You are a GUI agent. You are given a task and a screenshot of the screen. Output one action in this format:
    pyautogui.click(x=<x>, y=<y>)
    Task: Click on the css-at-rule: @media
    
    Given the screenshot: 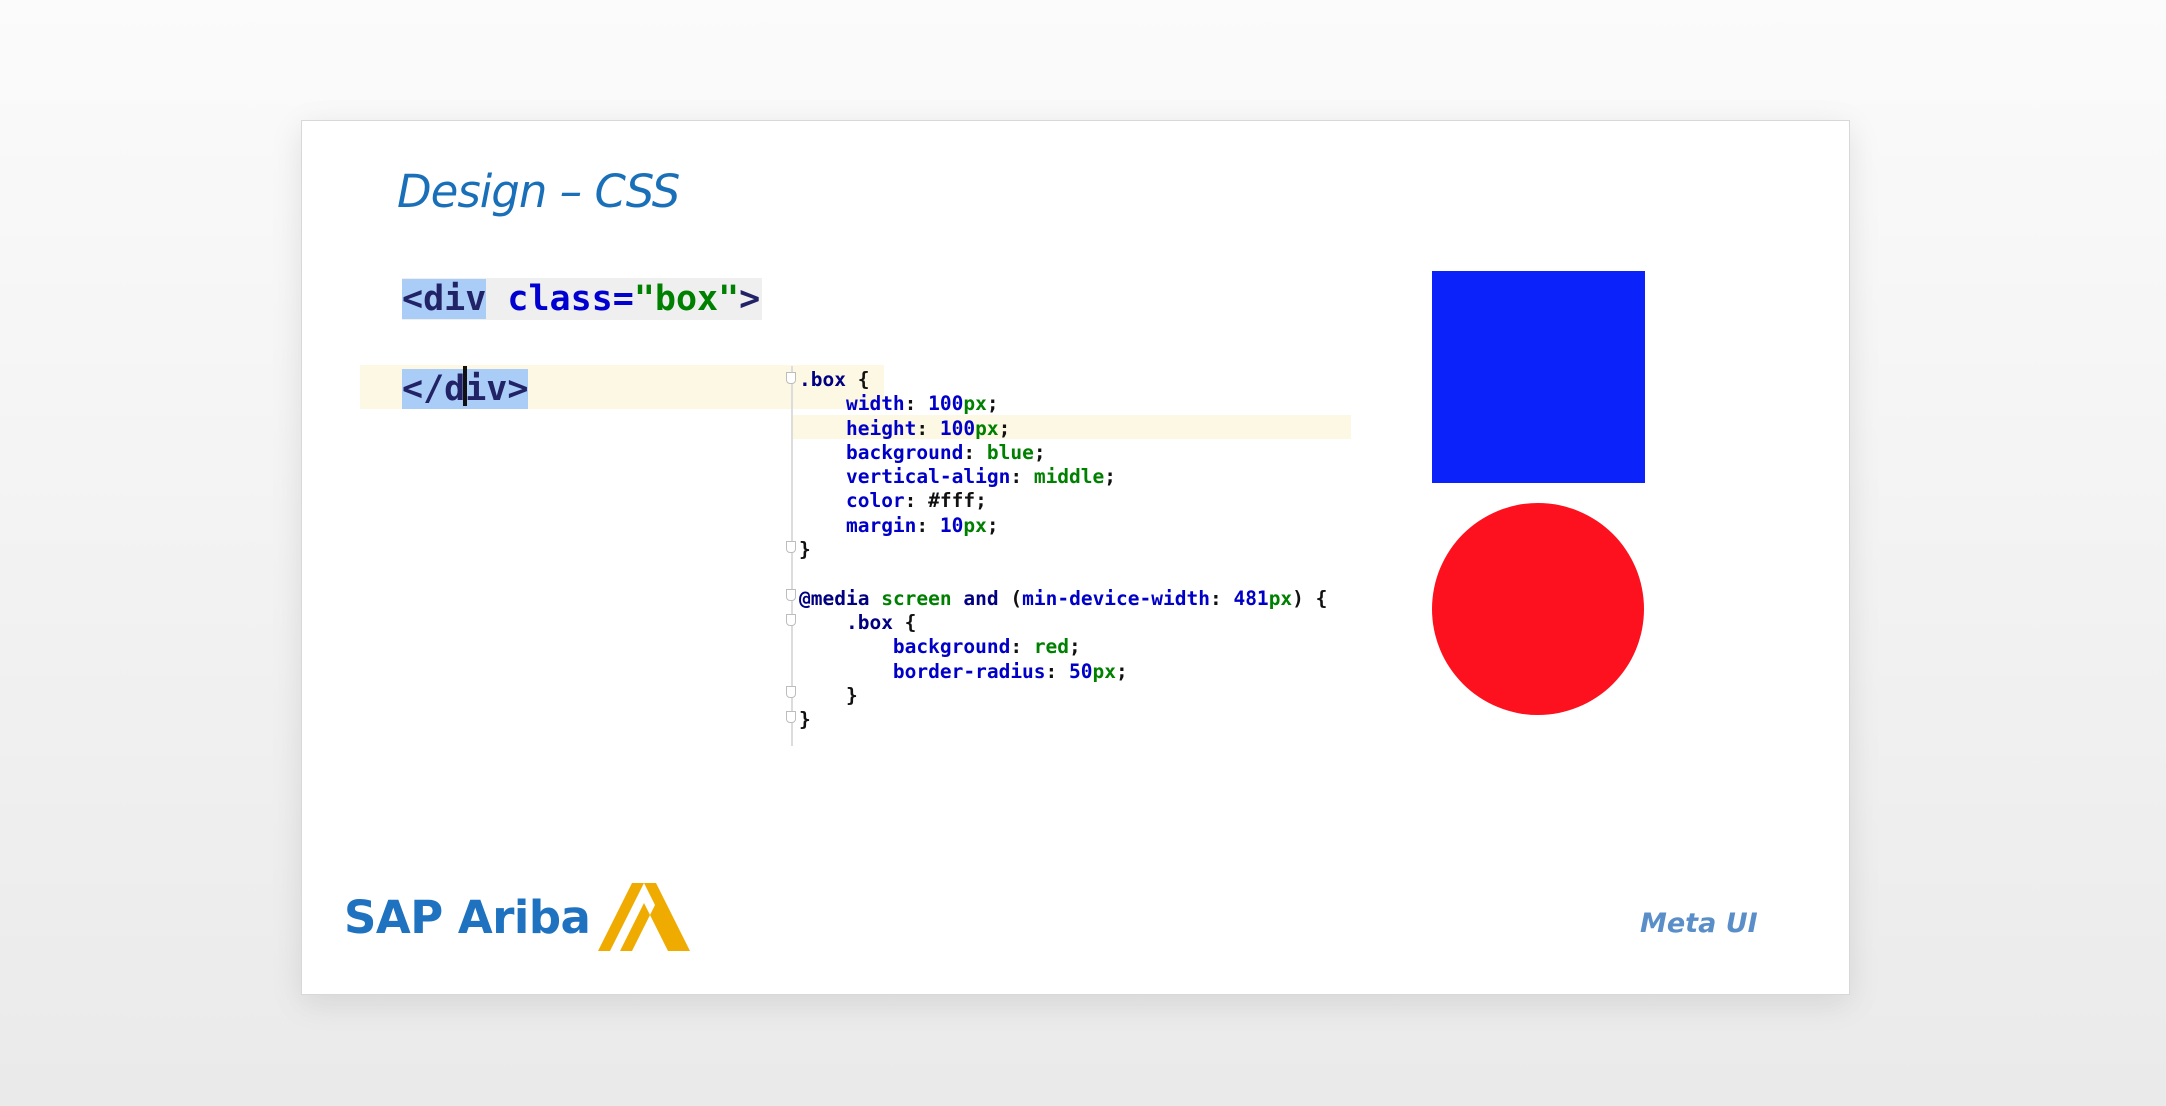 What is the action you would take?
    pyautogui.click(x=834, y=598)
    